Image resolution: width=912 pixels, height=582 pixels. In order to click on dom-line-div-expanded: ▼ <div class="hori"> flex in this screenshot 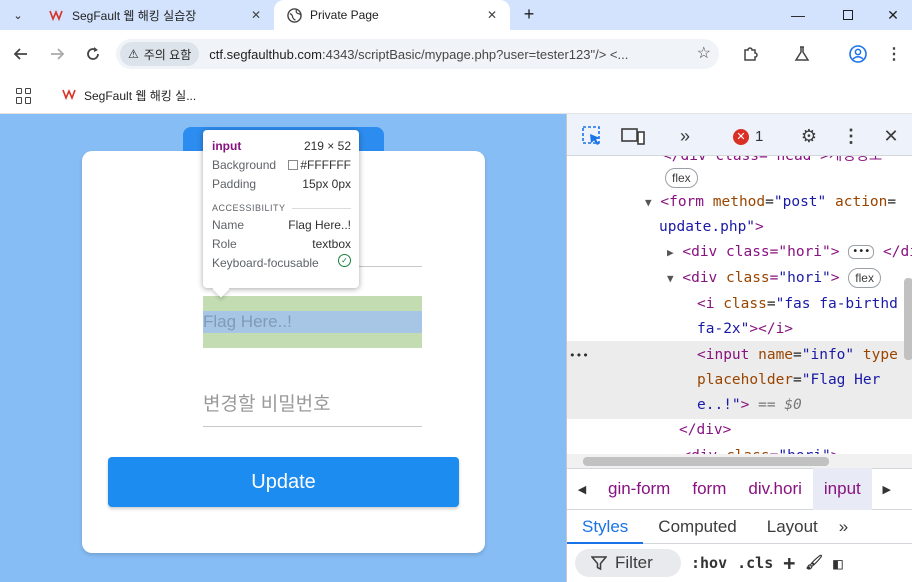, I will do `click(774, 278)`.